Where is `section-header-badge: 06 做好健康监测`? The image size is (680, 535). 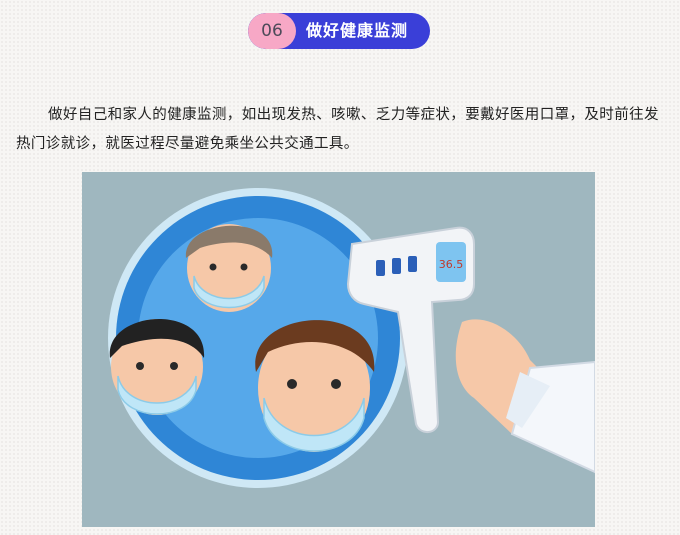 section-header-badge: 06 做好健康监测 is located at coordinates (339, 31).